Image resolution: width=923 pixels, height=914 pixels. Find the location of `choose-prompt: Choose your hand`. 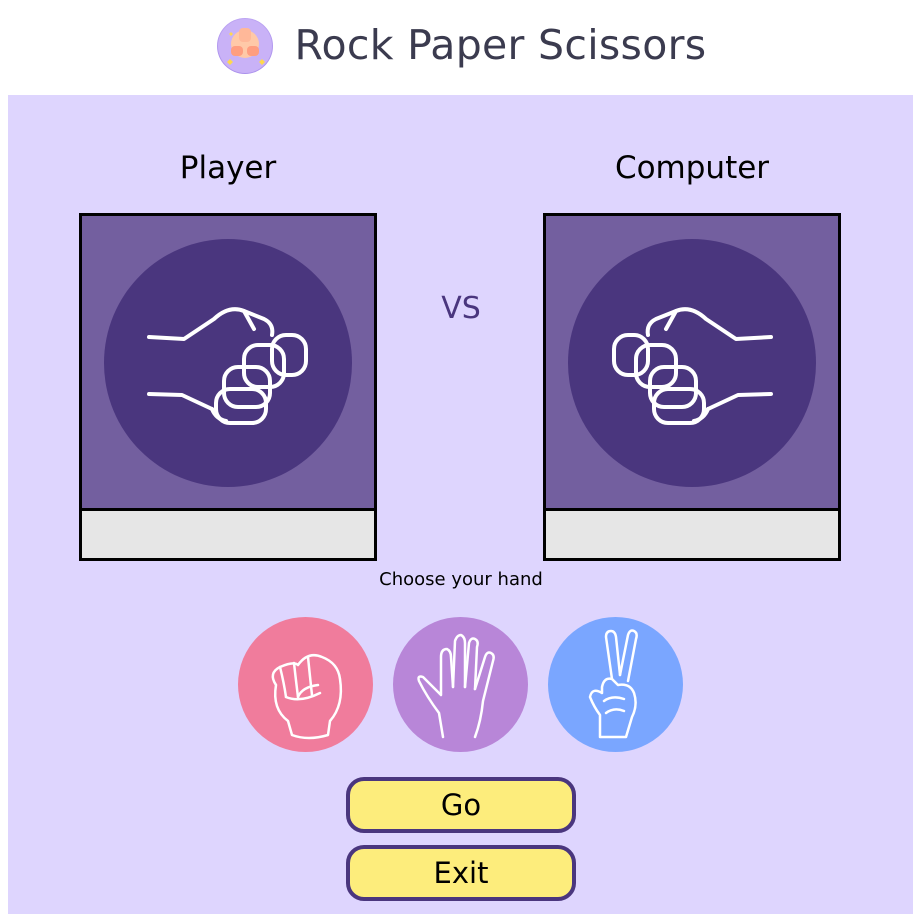

choose-prompt: Choose your hand is located at coordinates (461, 579).